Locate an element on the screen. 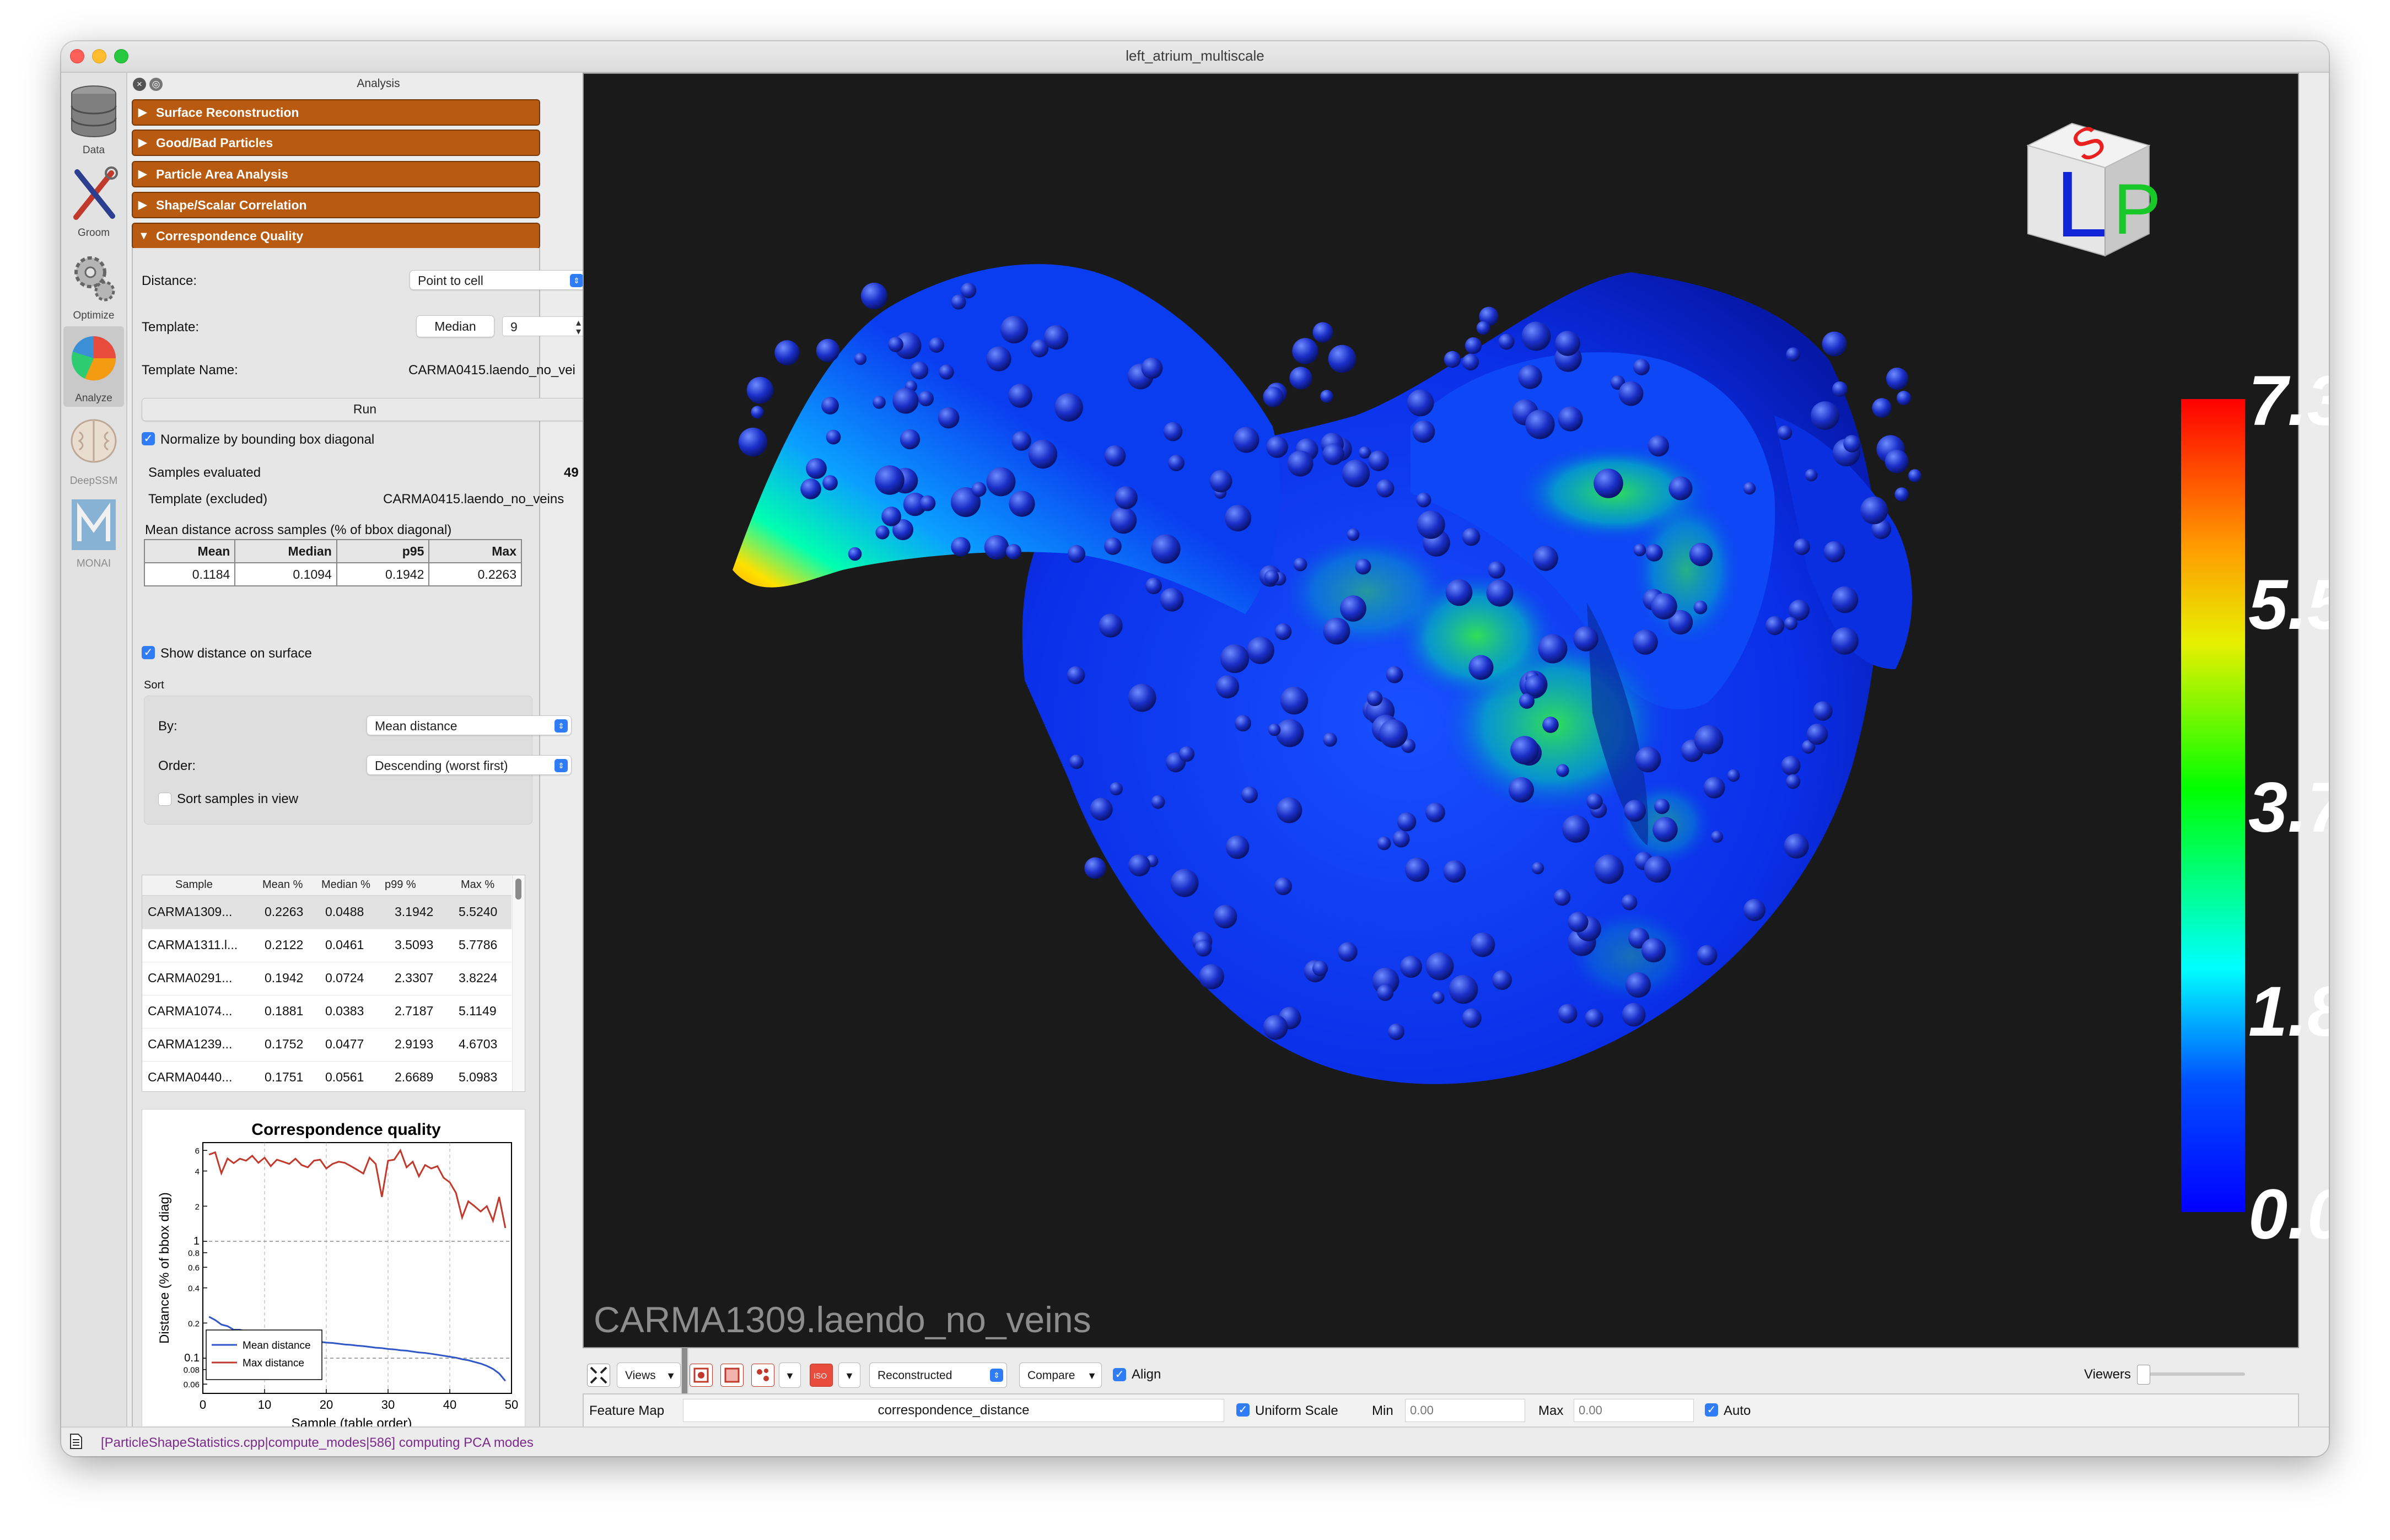 The image size is (2390, 1540). legend-label: Max distance is located at coordinates (273, 1363).